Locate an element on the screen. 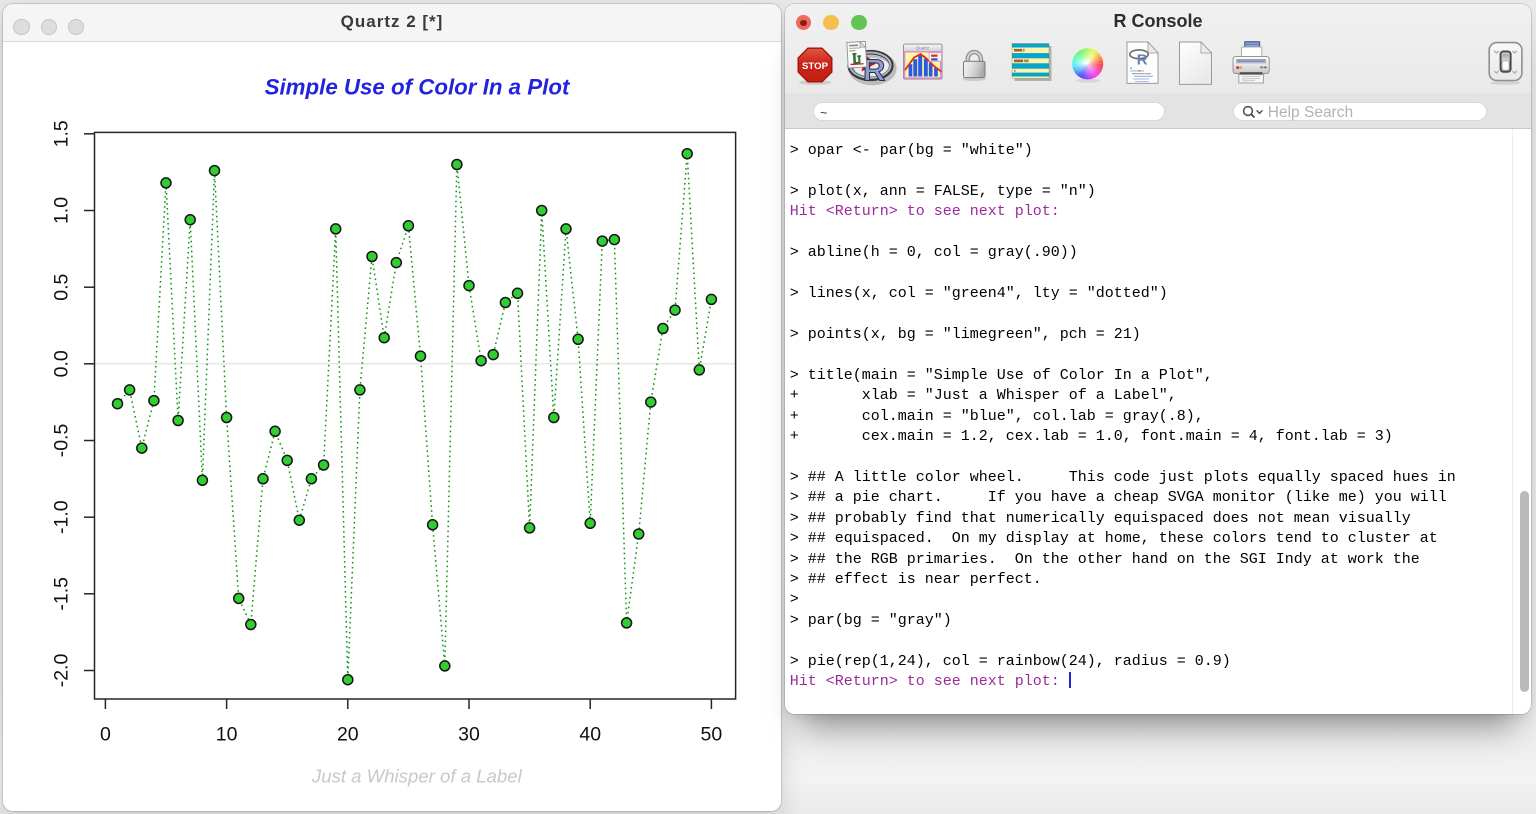 The width and height of the screenshot is (1536, 814). svg-text: -1.0 is located at coordinates (61, 517).